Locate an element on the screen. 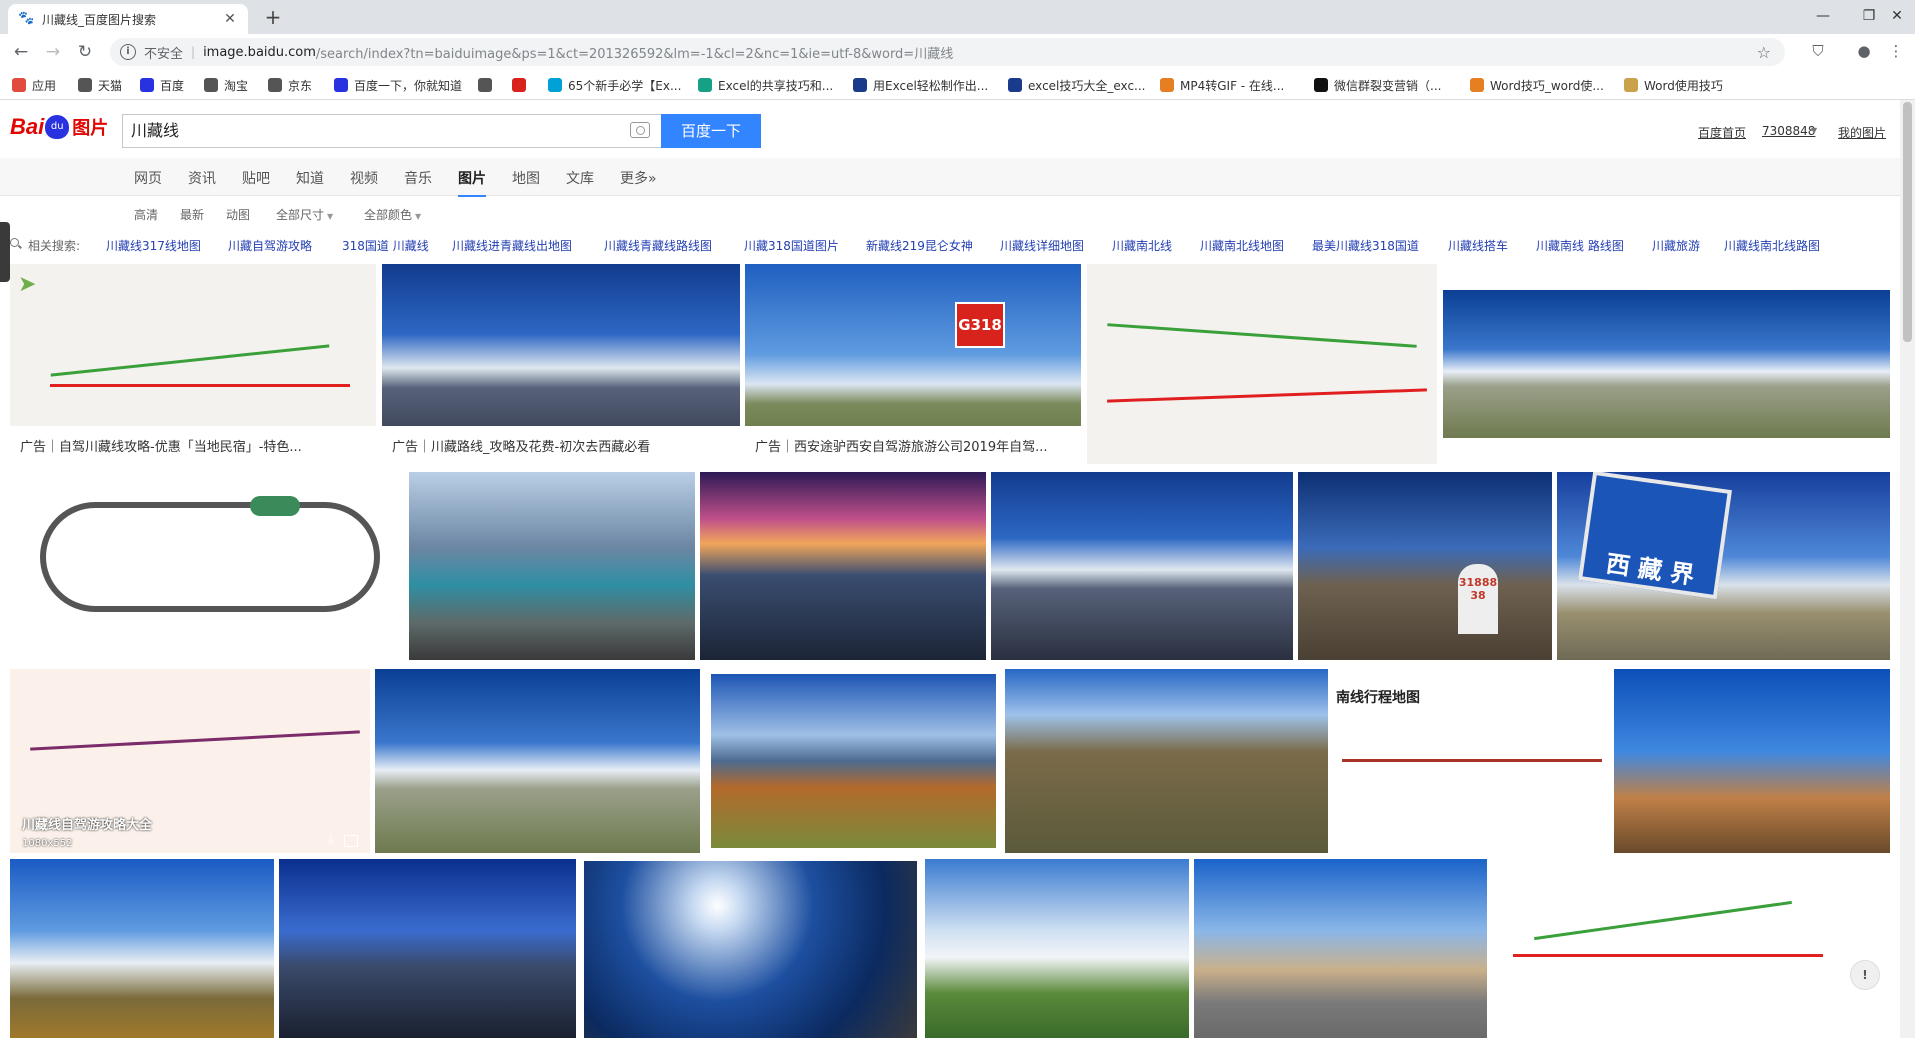  bookmark-item: 天猫 is located at coordinates (100, 85).